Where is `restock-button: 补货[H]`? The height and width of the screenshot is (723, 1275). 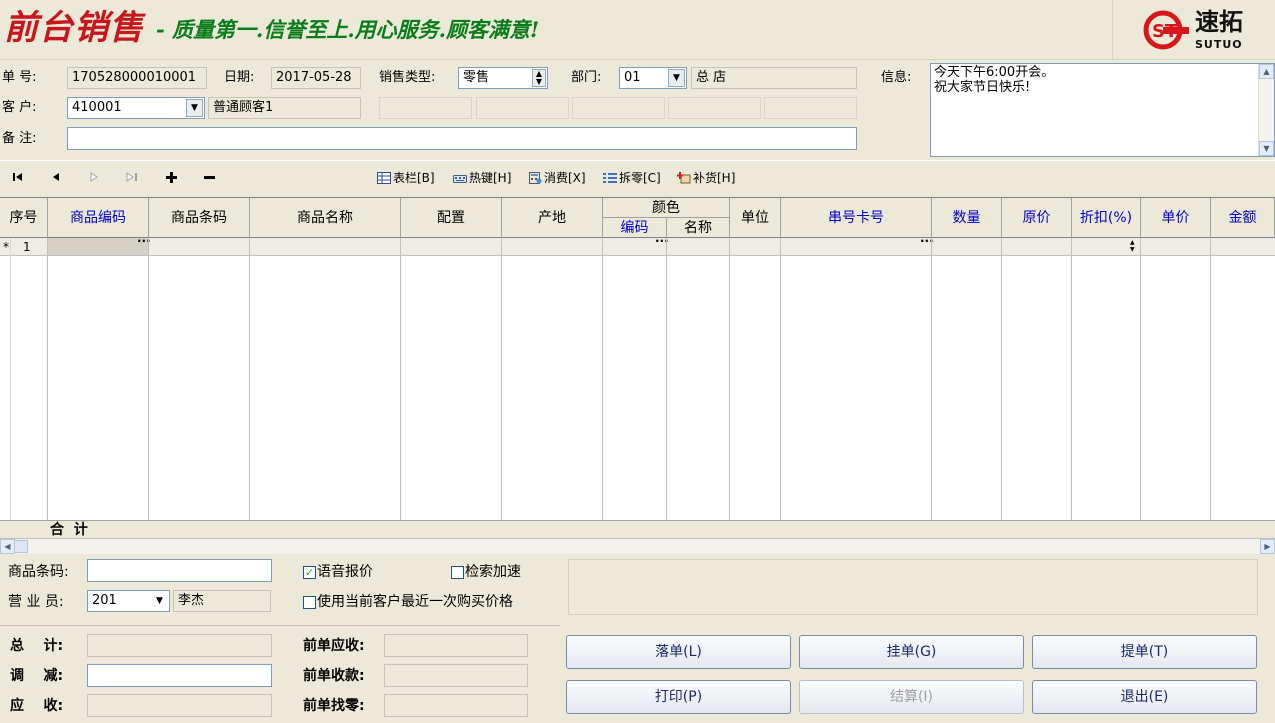
restock-button: 补货[H] is located at coordinates (706, 178).